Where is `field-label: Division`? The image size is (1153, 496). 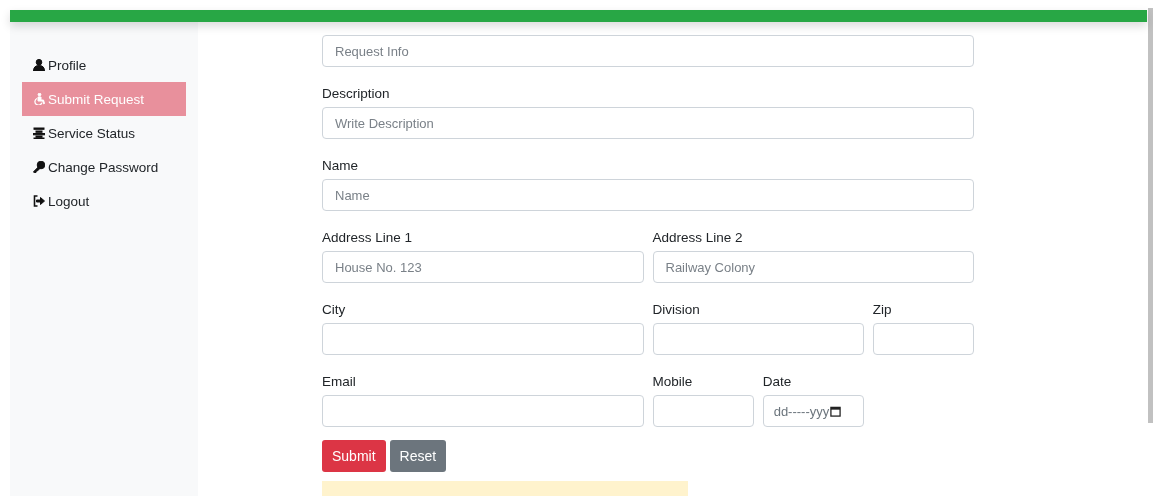
field-label: Division is located at coordinates (676, 310).